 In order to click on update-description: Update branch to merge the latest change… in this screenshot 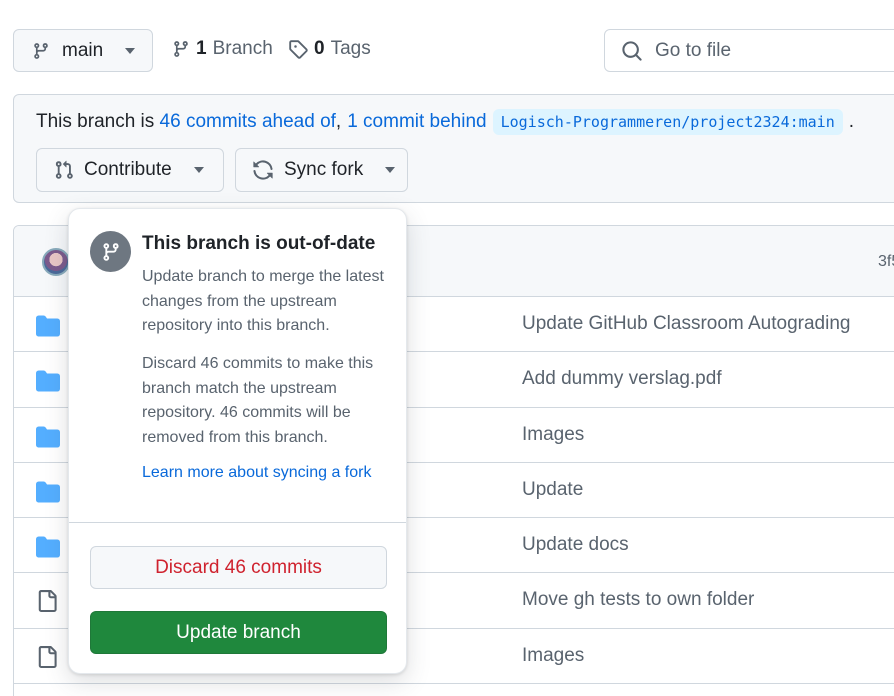, I will do `click(263, 301)`.